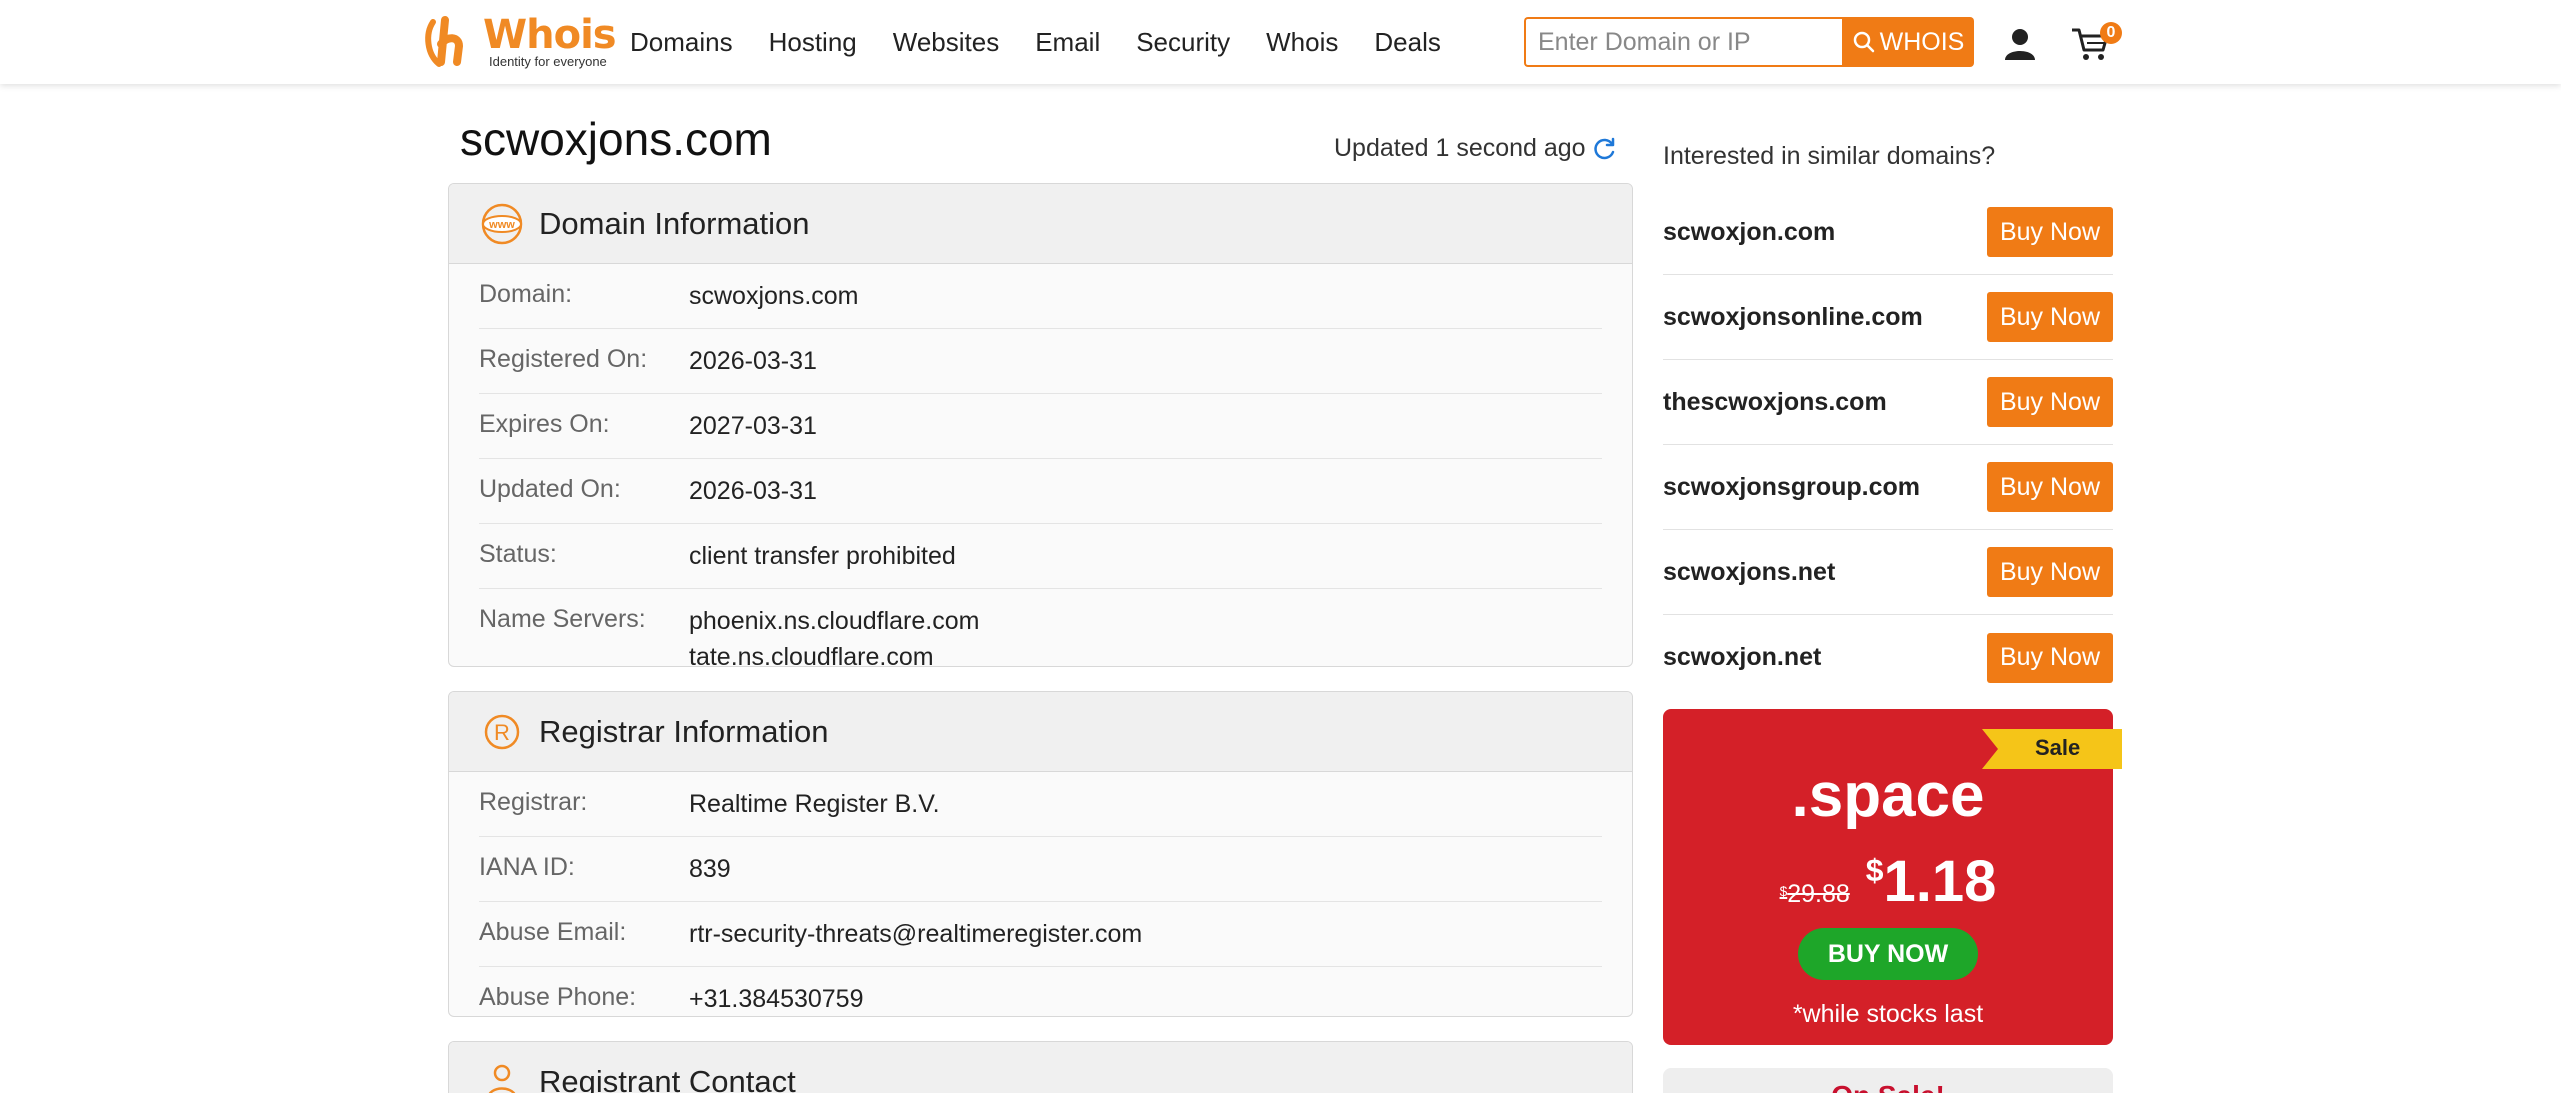 The width and height of the screenshot is (2561, 1093). What do you see at coordinates (753, 426) in the screenshot?
I see `row-value: 2027-03-31` at bounding box center [753, 426].